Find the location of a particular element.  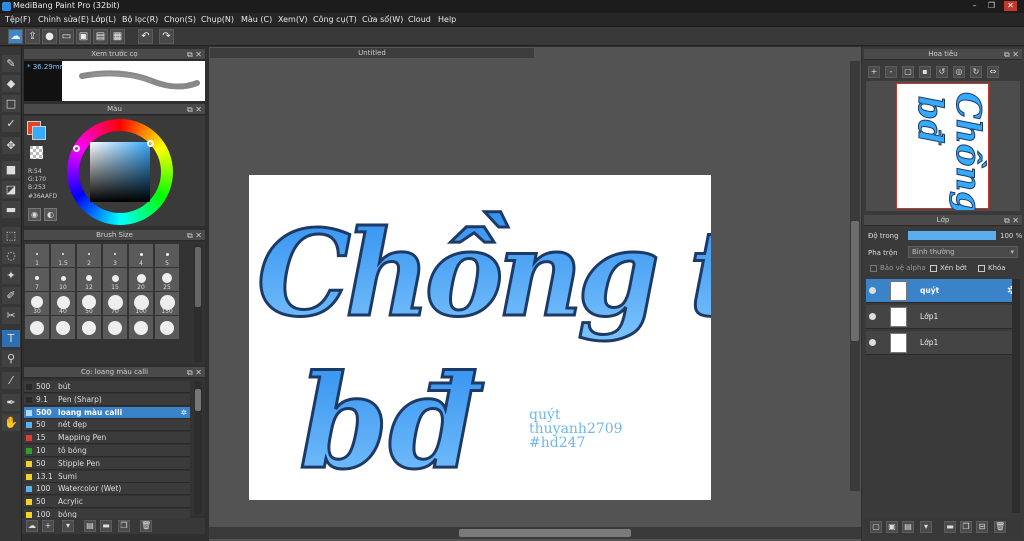

brush-size-cell: 70 is located at coordinates (115, 303).